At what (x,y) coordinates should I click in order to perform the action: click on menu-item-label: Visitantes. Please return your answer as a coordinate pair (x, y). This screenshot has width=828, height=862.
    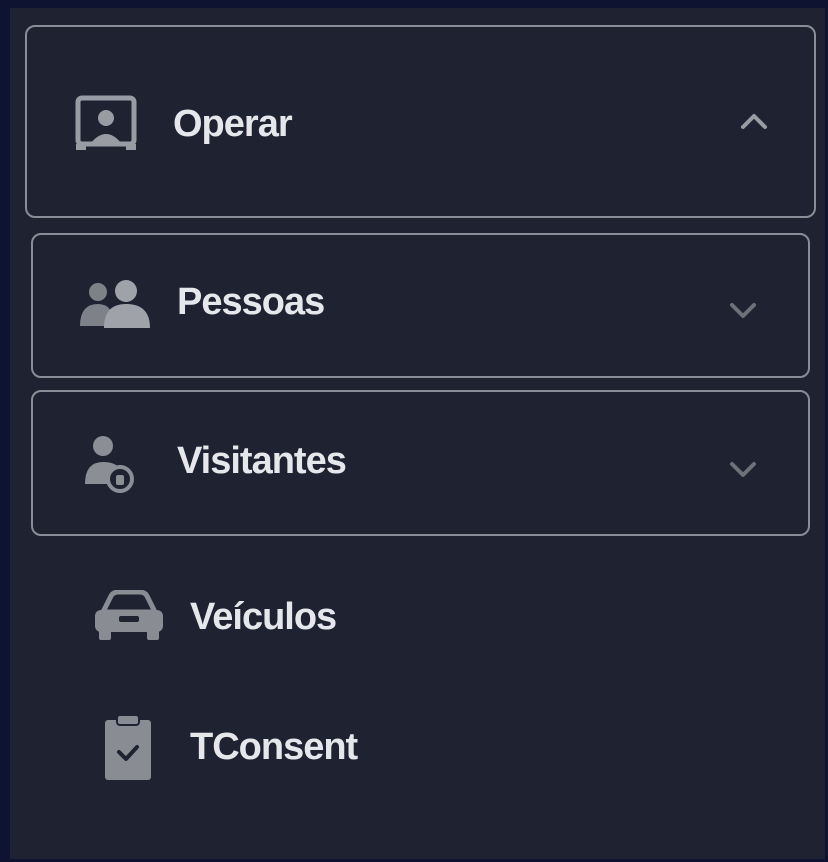
    Looking at the image, I should click on (262, 461).